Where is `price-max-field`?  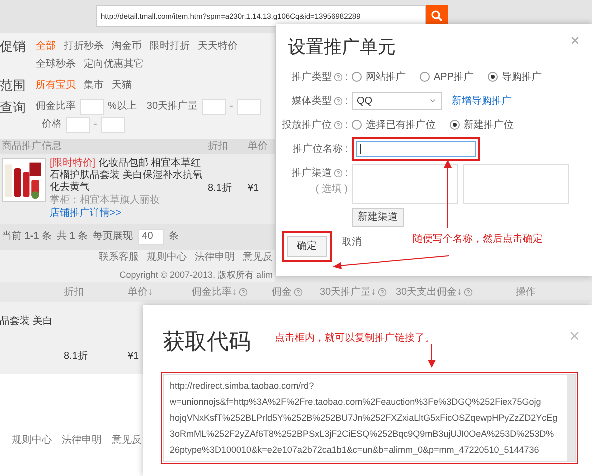
price-max-field is located at coordinates (113, 124).